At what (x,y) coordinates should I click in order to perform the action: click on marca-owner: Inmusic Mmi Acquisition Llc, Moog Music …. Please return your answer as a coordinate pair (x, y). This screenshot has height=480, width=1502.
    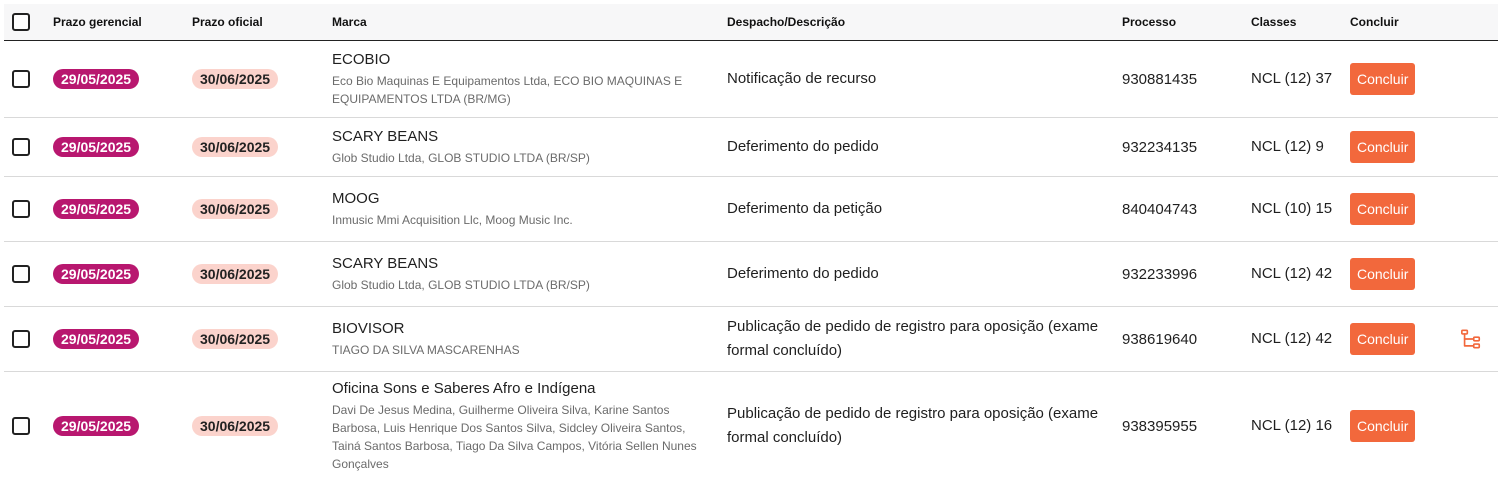
    Looking at the image, I should click on (452, 220).